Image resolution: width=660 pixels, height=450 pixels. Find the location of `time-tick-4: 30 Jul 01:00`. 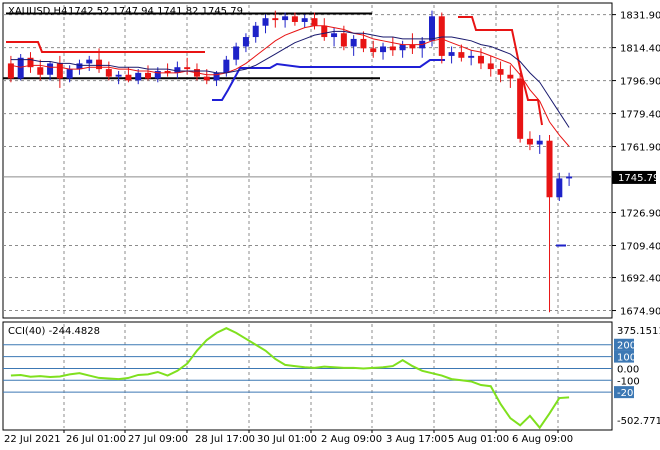

time-tick-4: 30 Jul 01:00 is located at coordinates (287, 439).